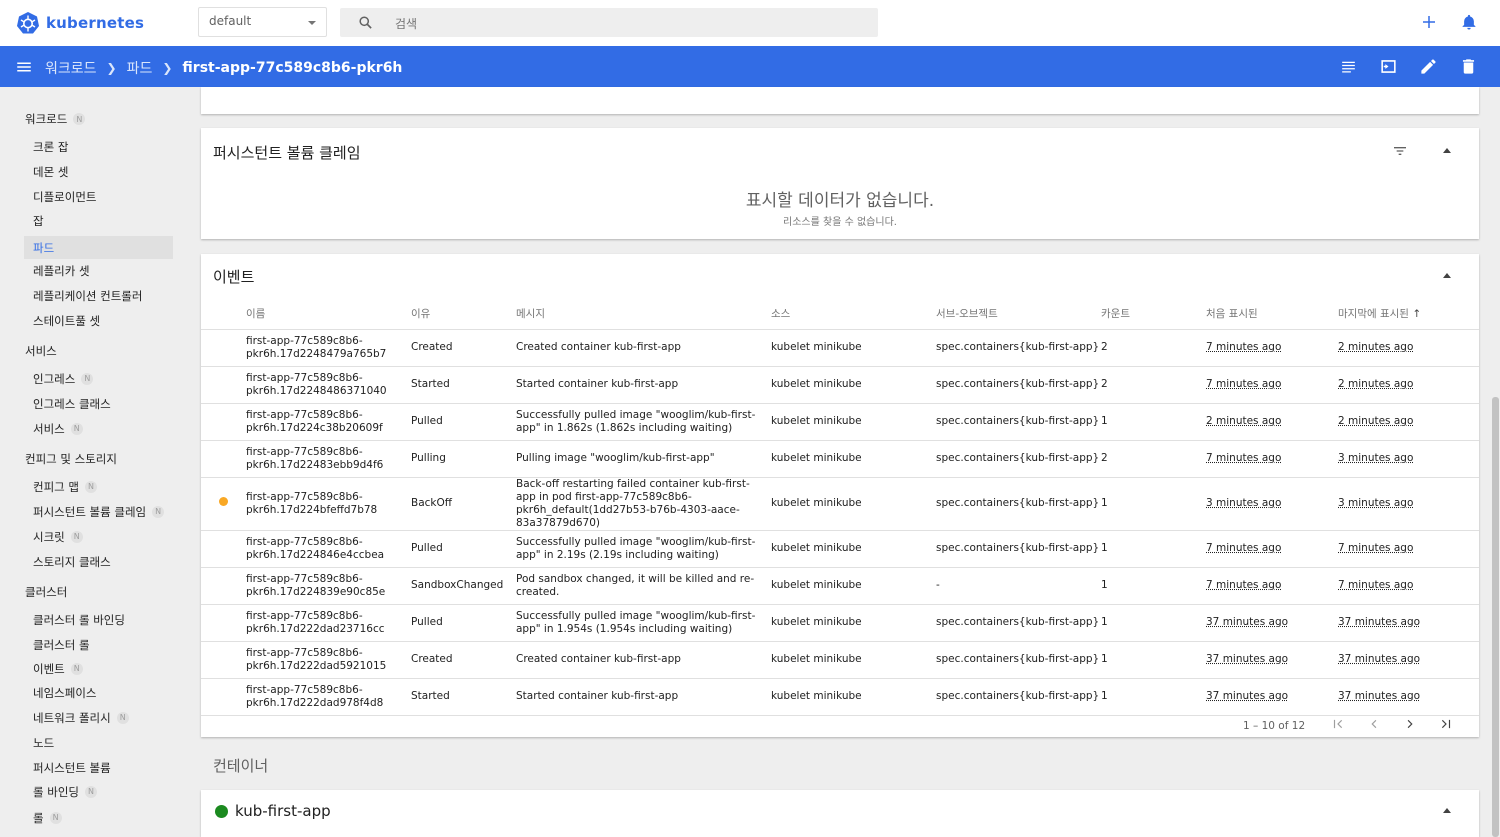 This screenshot has width=1500, height=837. I want to click on sidebar-item-roles: 롤N, so click(98, 817).